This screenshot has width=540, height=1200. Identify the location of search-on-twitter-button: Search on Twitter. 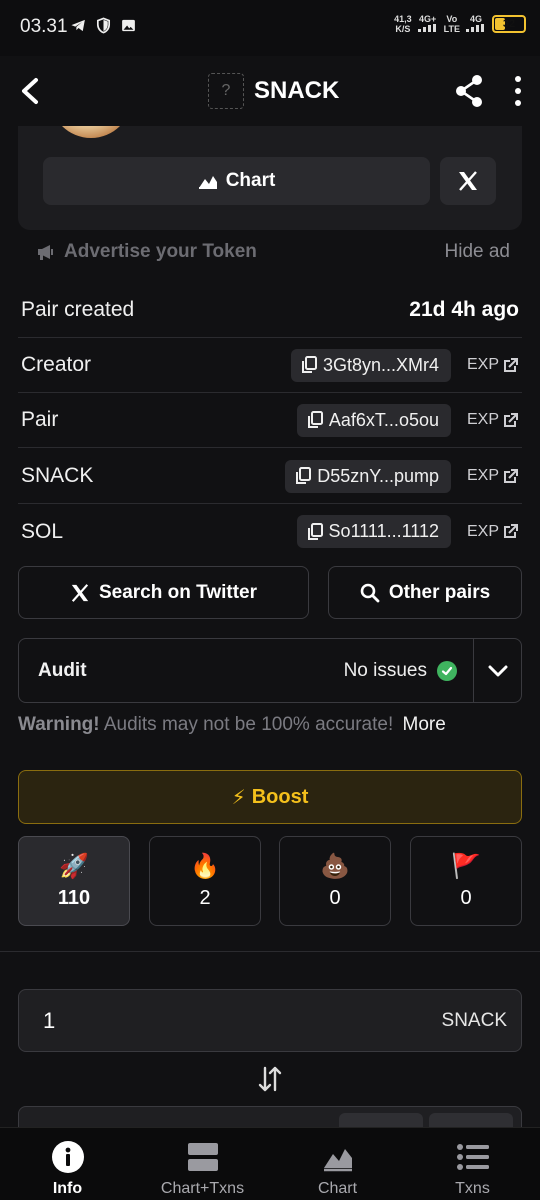
(163, 592).